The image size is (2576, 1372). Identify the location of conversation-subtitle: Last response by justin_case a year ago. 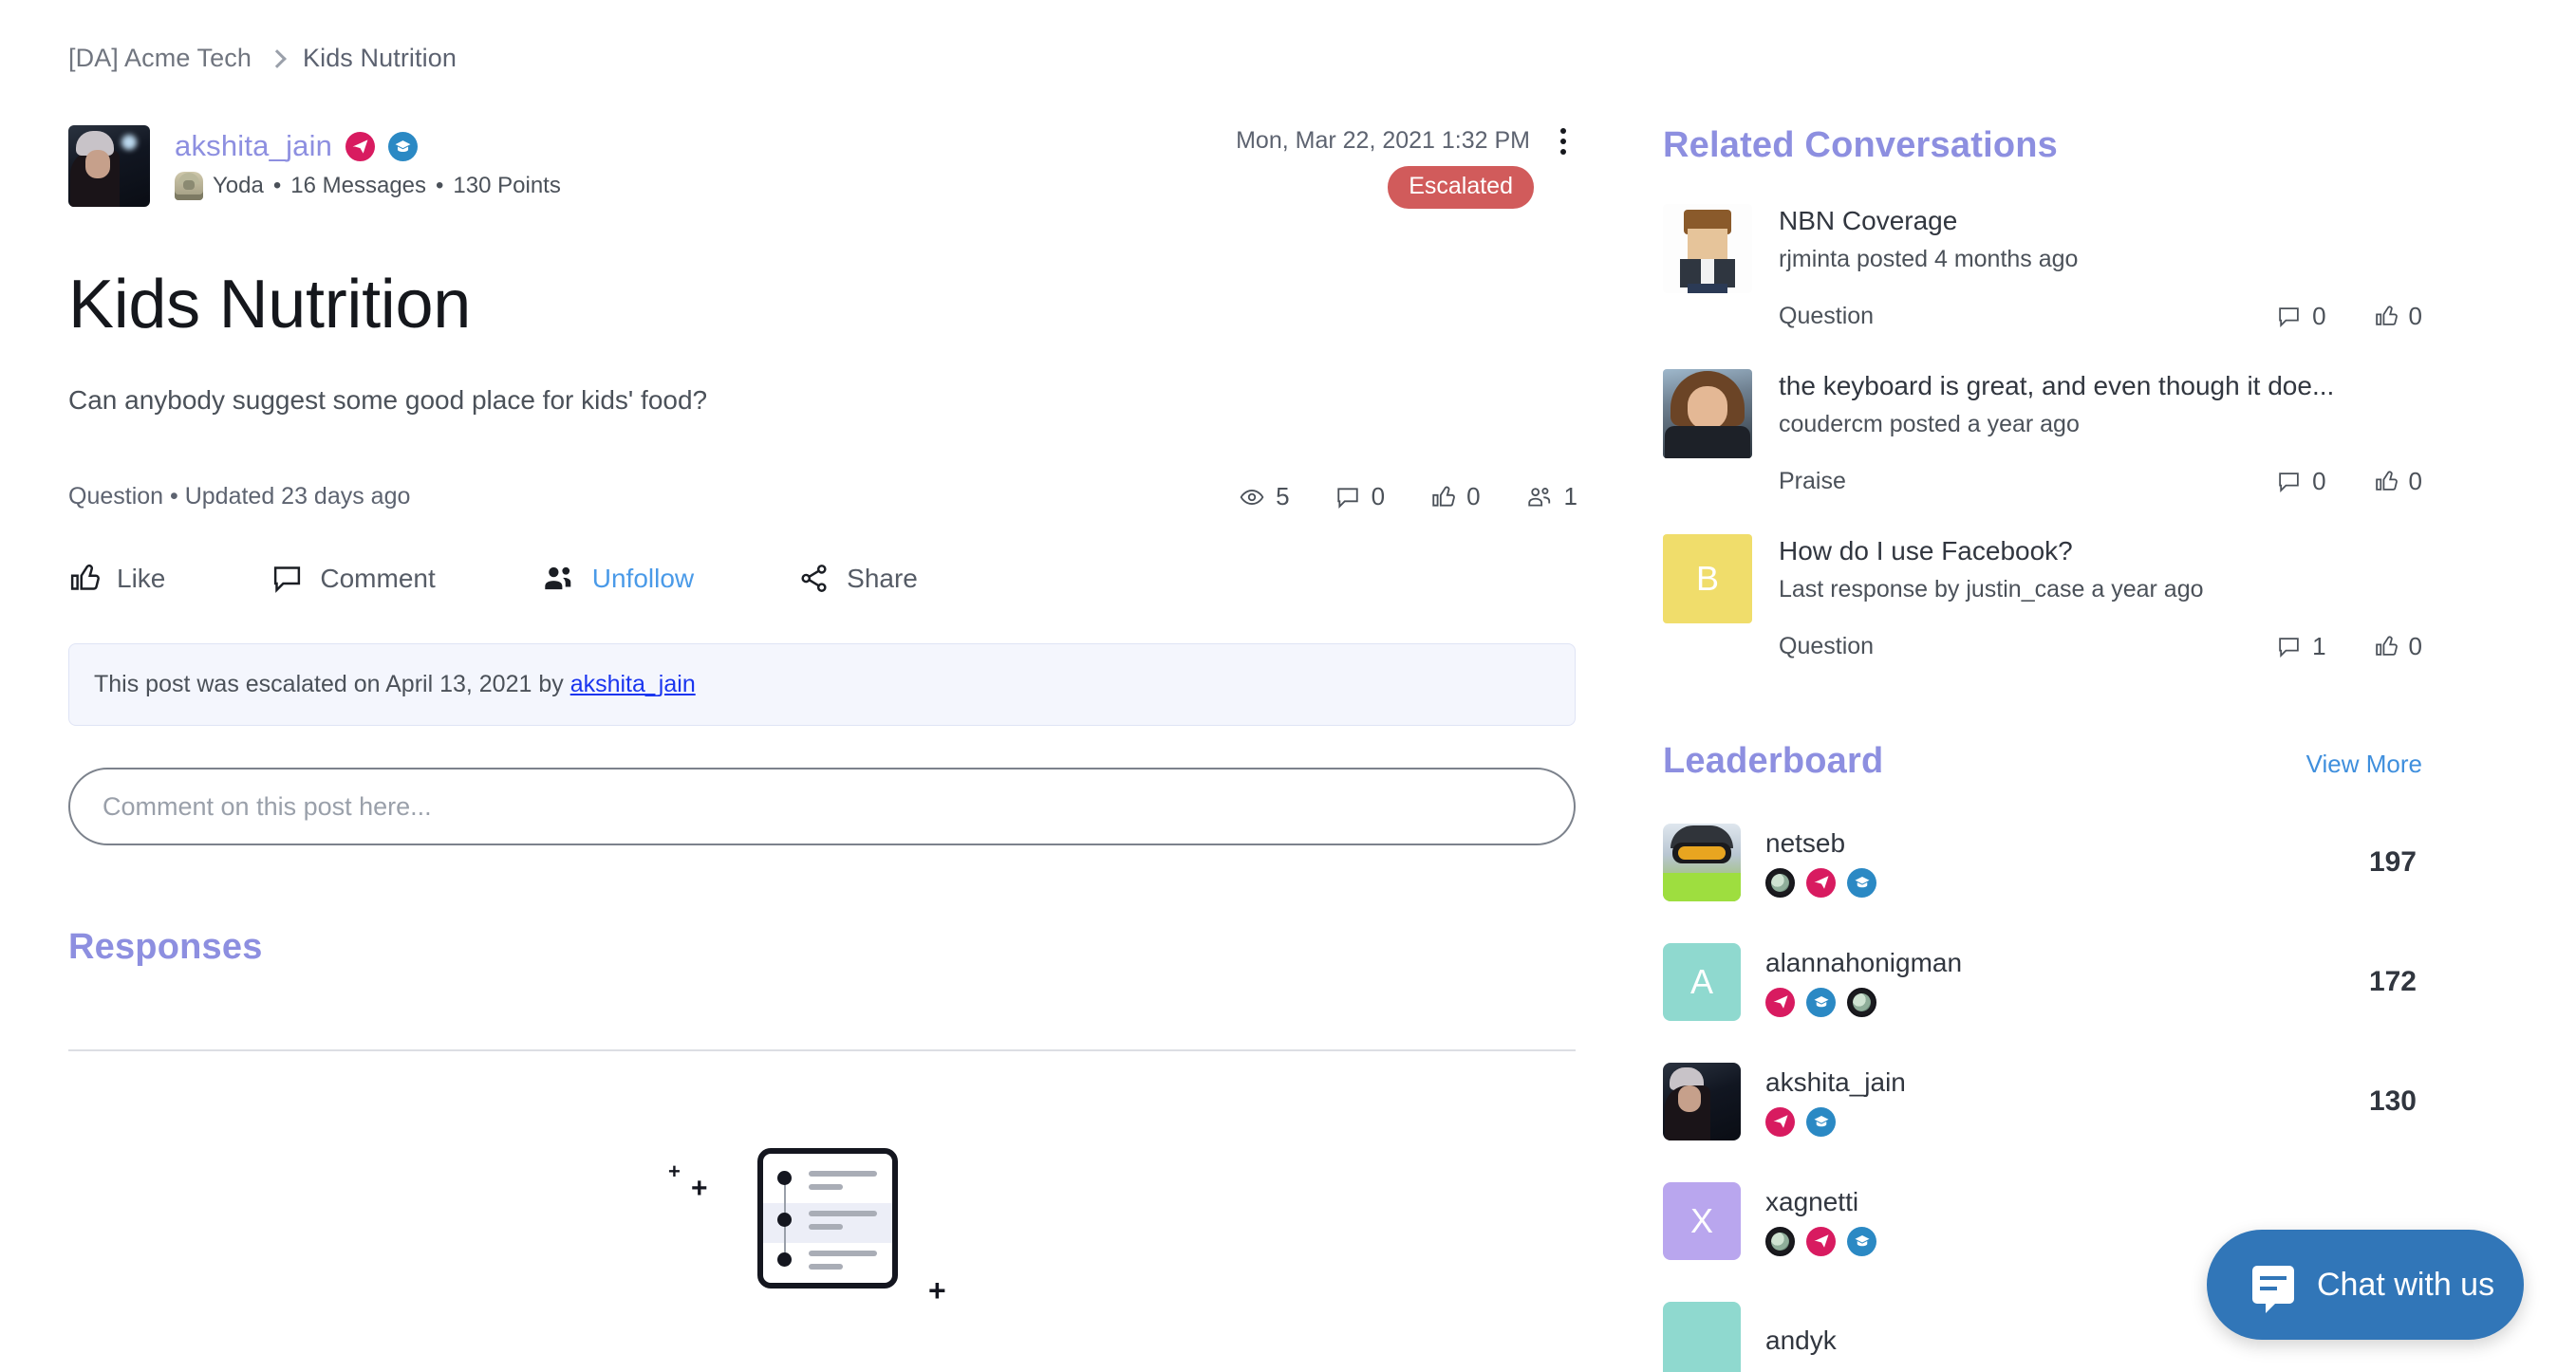
(1991, 589).